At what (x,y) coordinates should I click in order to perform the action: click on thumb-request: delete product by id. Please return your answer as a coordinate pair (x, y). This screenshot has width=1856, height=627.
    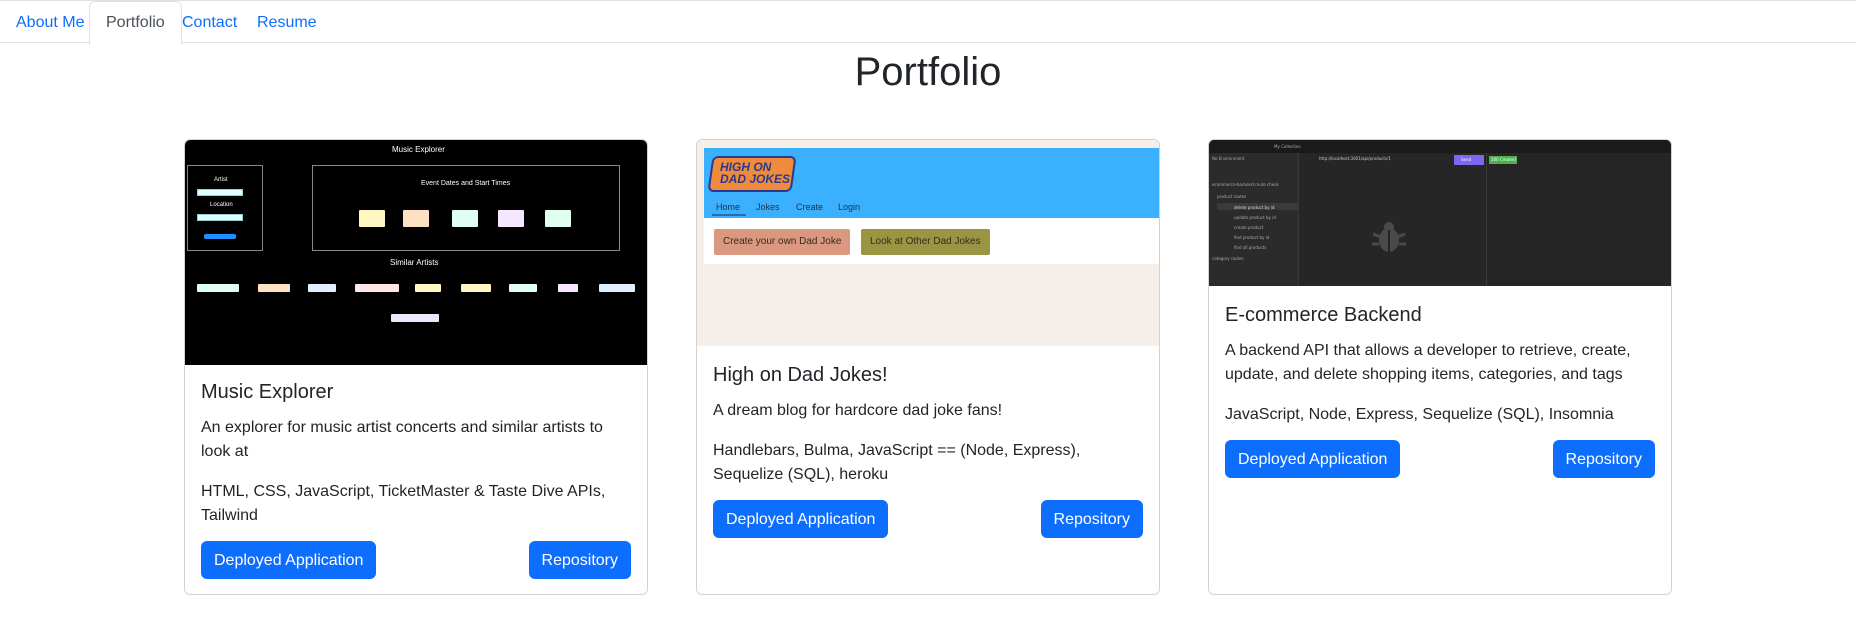
    Looking at the image, I should click on (1254, 207).